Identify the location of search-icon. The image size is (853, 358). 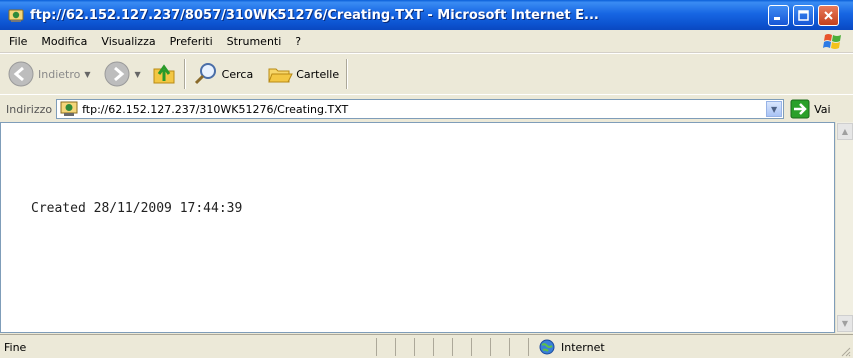
(205, 74).